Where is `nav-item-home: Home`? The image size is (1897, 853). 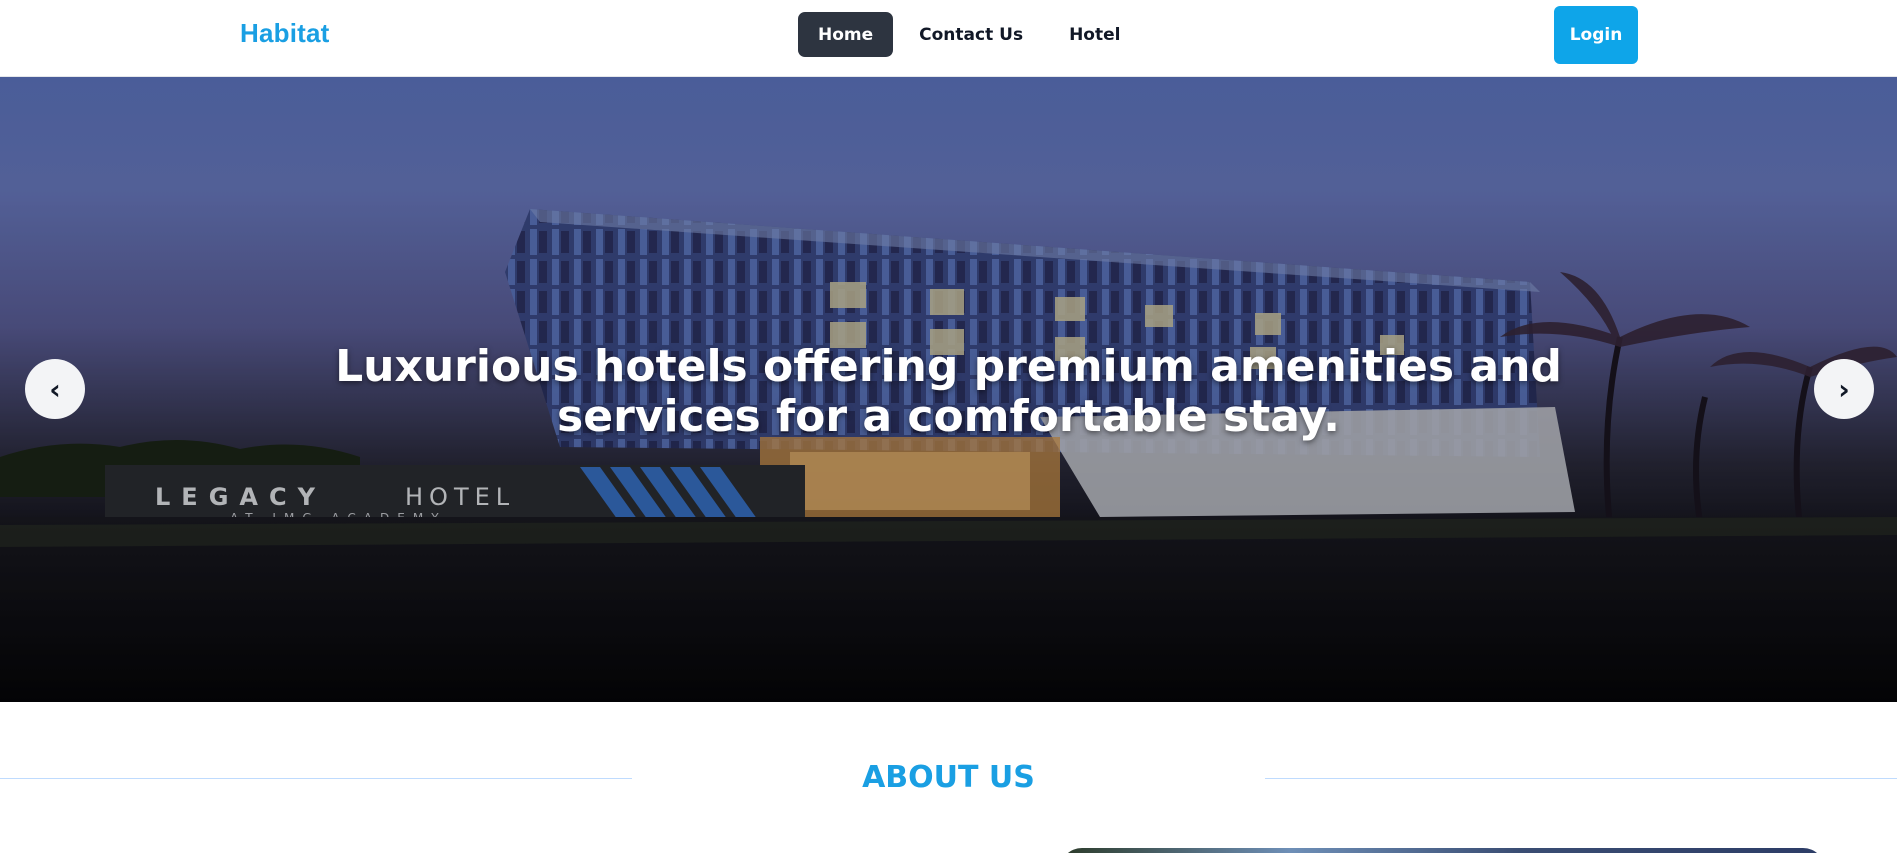 nav-item-home: Home is located at coordinates (846, 34).